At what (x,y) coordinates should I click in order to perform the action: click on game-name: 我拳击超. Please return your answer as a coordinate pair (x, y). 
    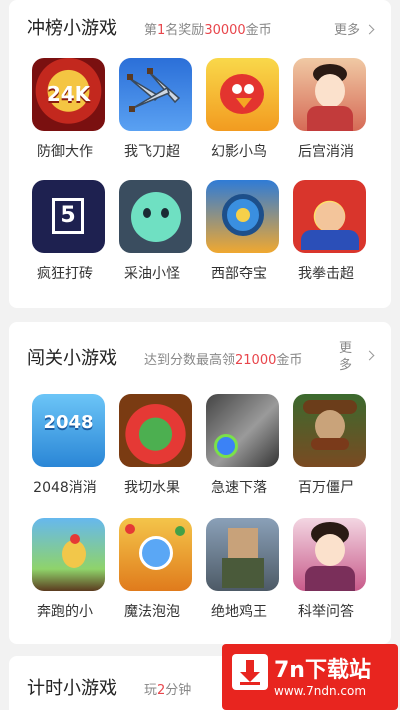
    Looking at the image, I should click on (326, 274).